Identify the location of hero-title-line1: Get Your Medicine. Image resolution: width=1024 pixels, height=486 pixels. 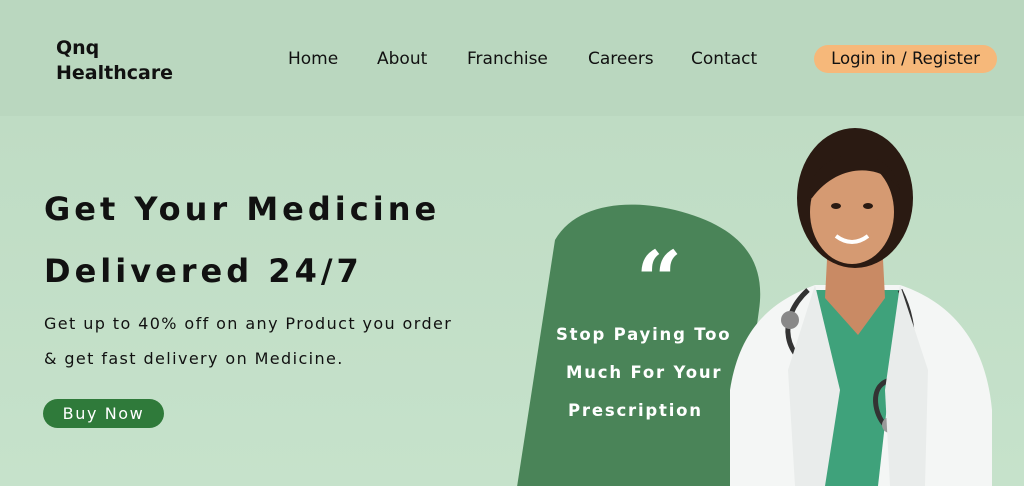
(242, 209).